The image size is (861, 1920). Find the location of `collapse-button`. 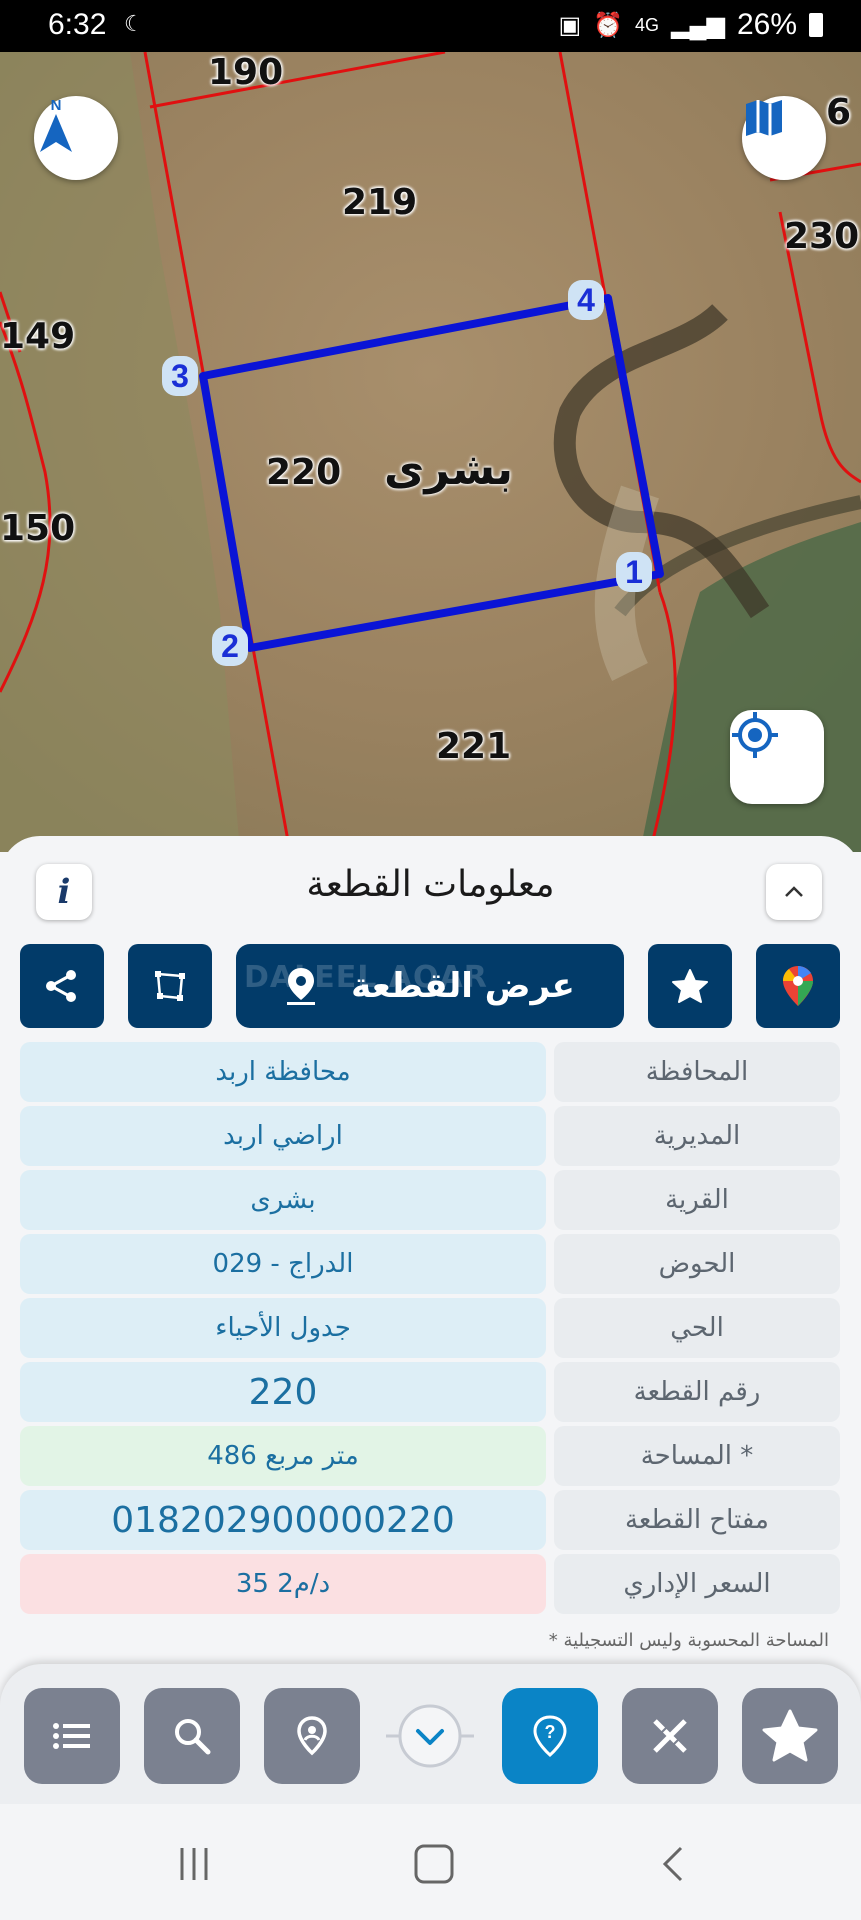

collapse-button is located at coordinates (794, 892).